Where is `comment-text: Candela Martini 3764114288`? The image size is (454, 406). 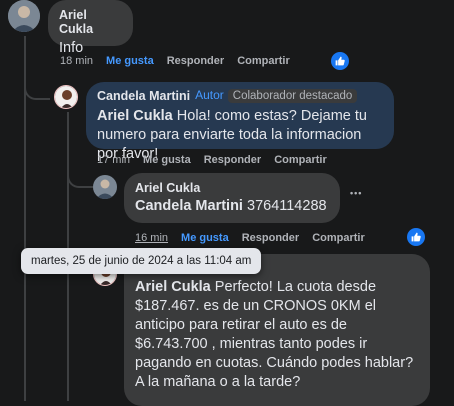
comment-text: Candela Martini 3764114288 is located at coordinates (231, 206).